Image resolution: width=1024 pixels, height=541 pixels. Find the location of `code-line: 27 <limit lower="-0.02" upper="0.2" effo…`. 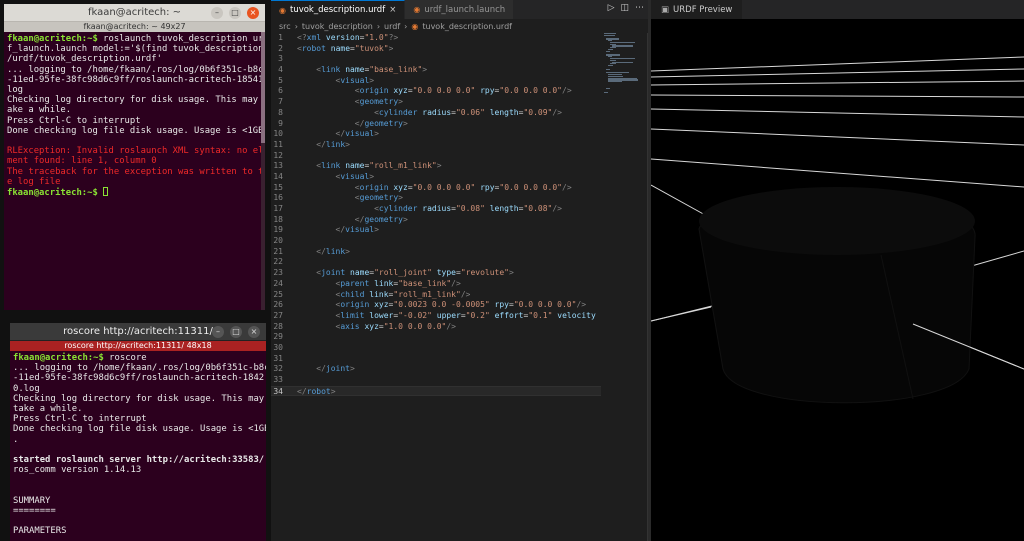

code-line: 27 <limit lower="-0.02" upper="0.2" effo… is located at coordinates (436, 316).